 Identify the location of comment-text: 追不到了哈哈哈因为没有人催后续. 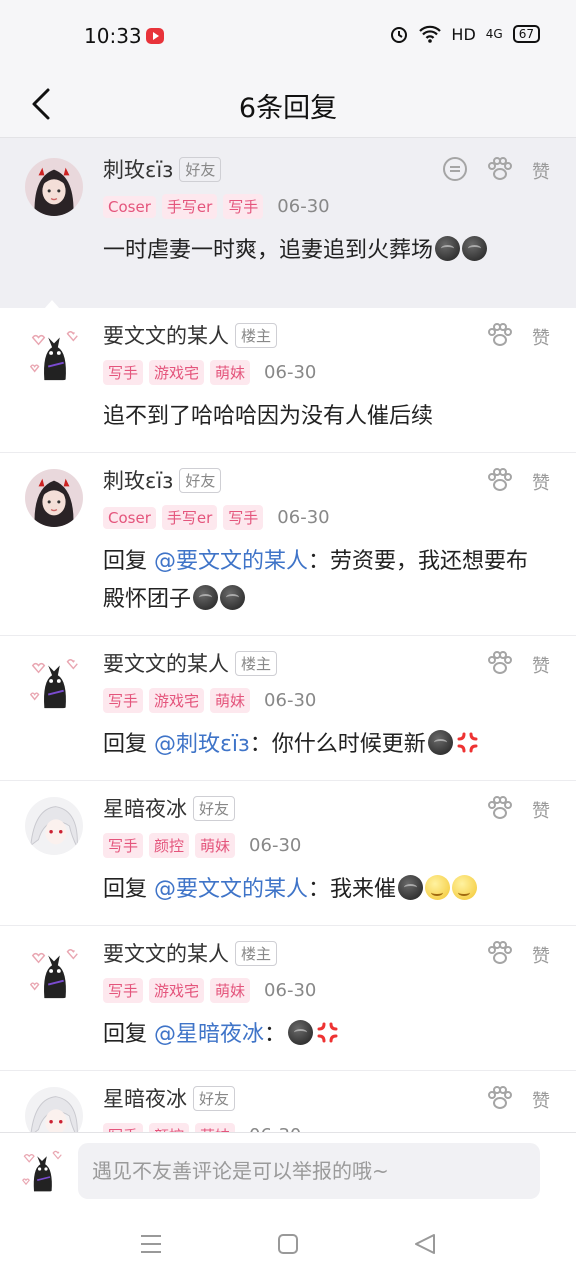
(324, 417).